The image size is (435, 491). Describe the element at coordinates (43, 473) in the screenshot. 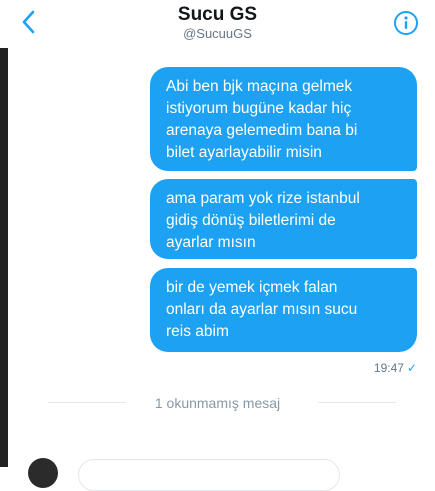

I see `avatar` at that location.